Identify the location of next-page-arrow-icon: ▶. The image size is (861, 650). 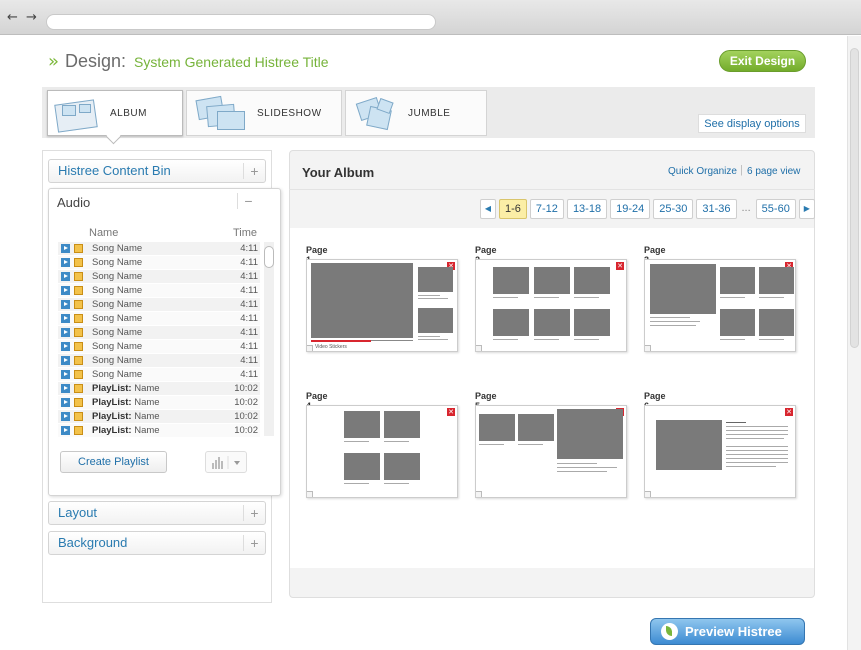
(806, 209).